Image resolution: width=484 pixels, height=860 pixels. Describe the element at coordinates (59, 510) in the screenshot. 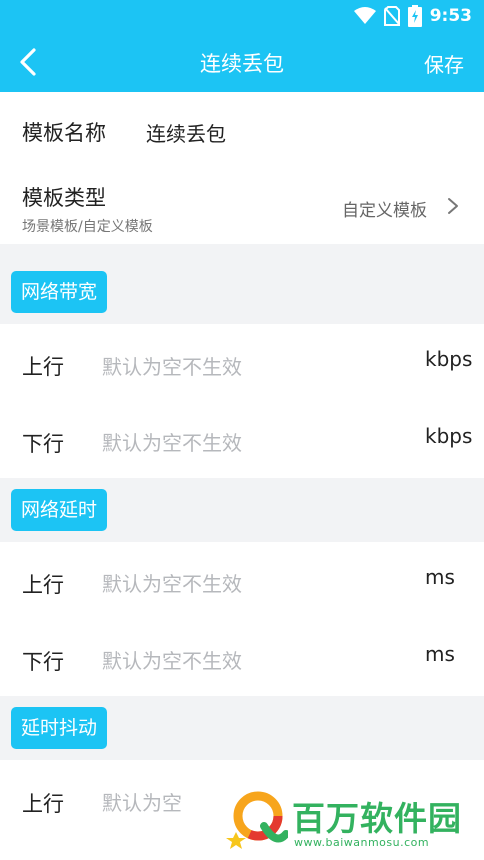

I see `section-title-latency: 网络延时` at that location.